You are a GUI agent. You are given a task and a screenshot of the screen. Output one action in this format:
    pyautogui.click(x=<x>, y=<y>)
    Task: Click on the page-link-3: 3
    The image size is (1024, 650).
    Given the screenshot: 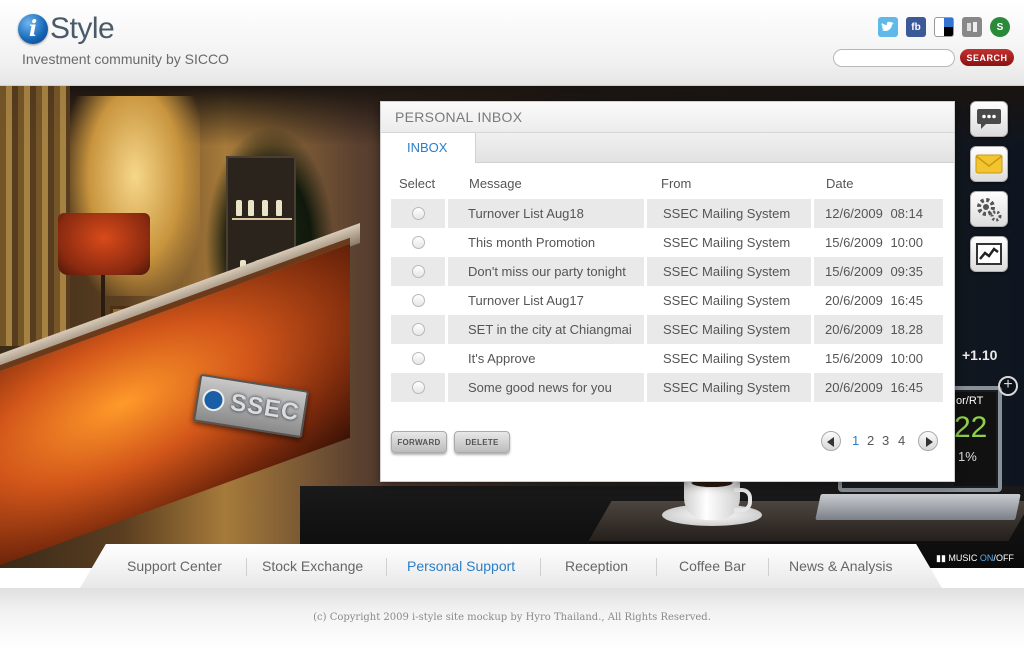 What is the action you would take?
    pyautogui.click(x=885, y=440)
    